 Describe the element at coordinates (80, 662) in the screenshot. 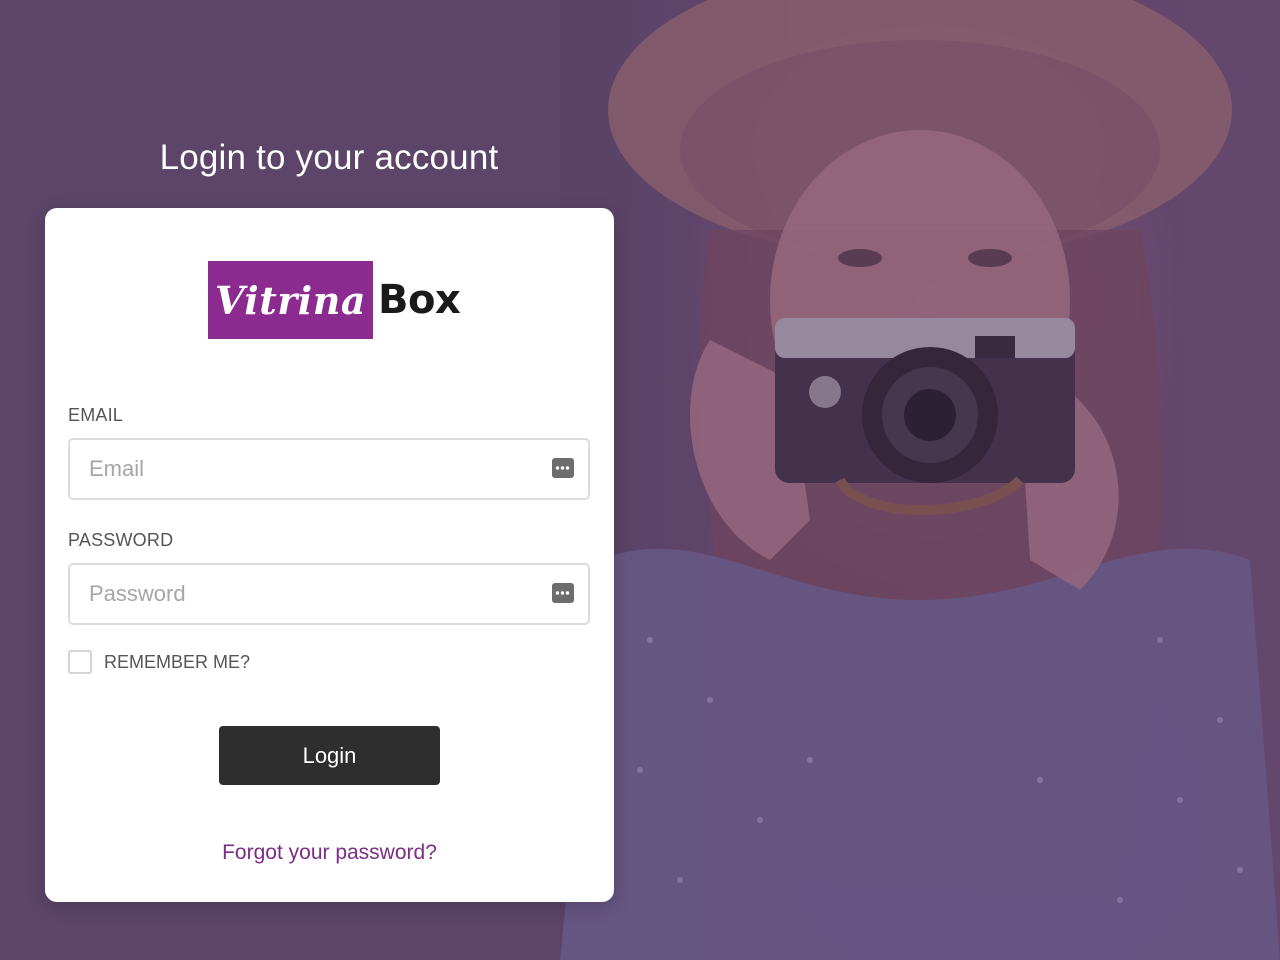

I see `remember-me-checkbox` at that location.